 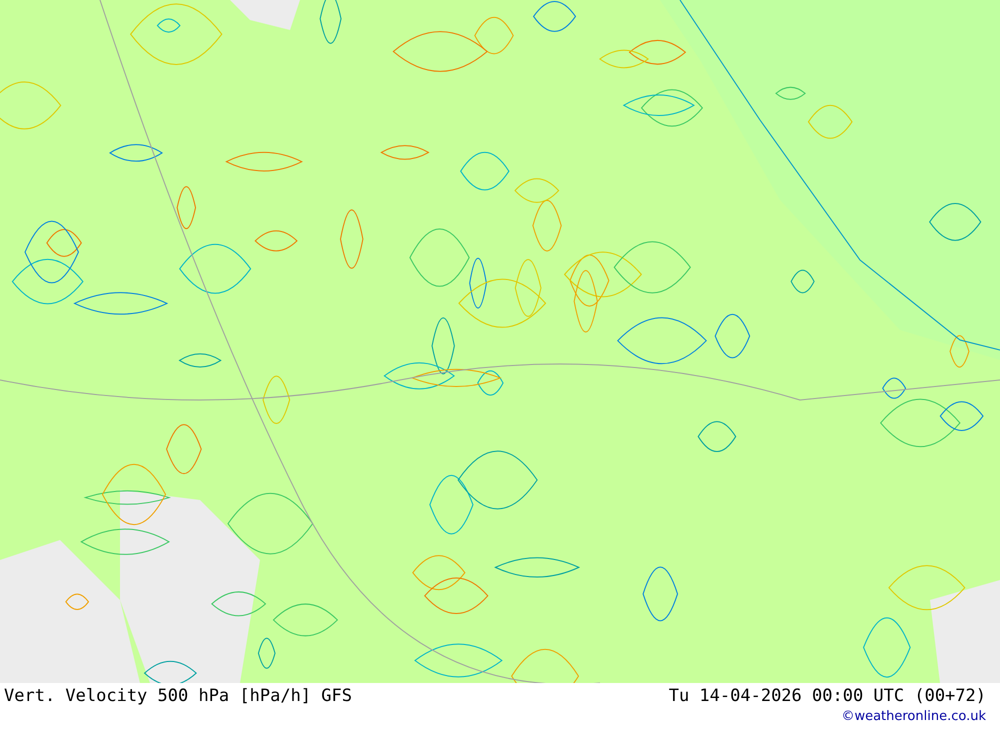 I want to click on valid-time: Tu 14-04-2026 00:00 UTC (00+72), so click(x=827, y=696).